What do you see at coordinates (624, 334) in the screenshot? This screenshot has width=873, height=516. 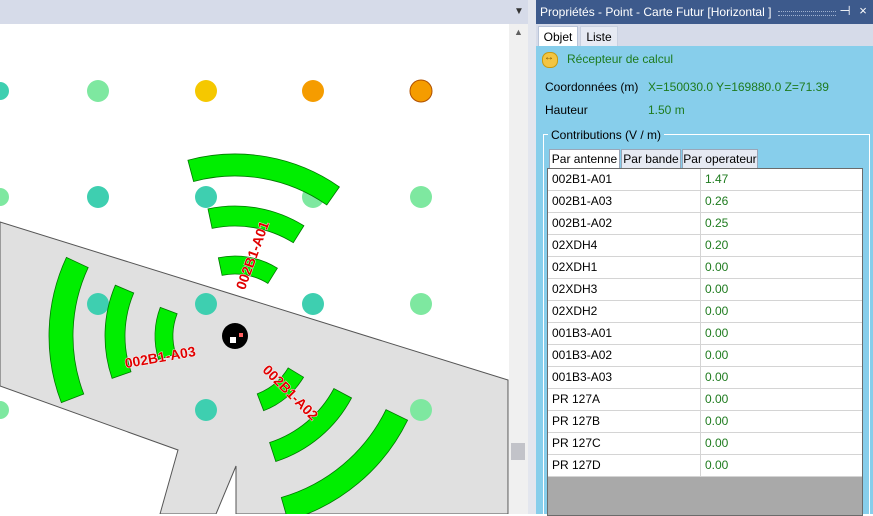 I see `antenna-name-cell: 001B3-A01` at bounding box center [624, 334].